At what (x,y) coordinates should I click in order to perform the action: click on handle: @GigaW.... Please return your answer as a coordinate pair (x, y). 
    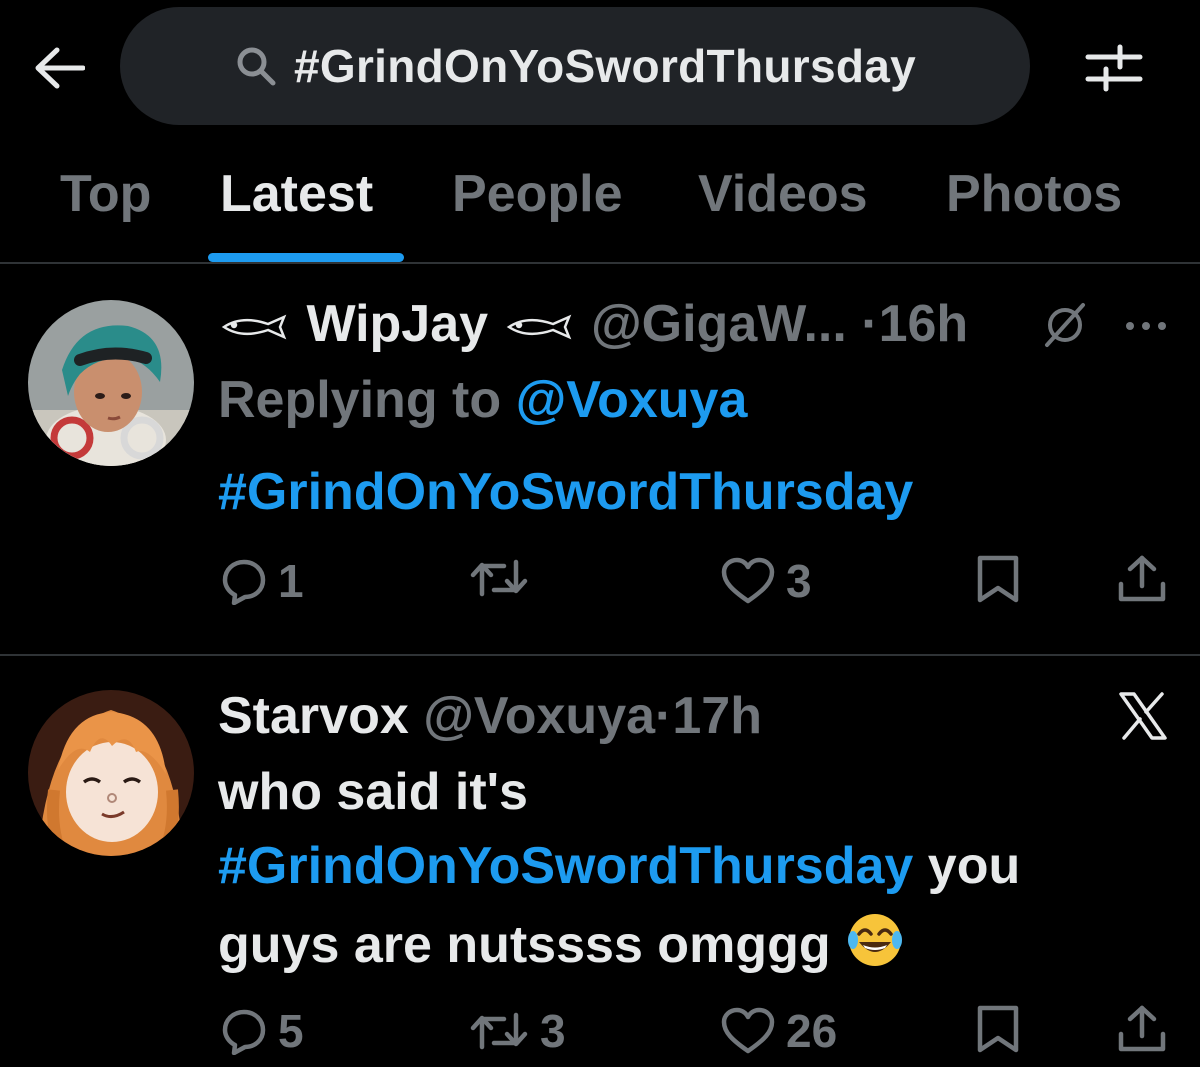
    Looking at the image, I should click on (719, 324).